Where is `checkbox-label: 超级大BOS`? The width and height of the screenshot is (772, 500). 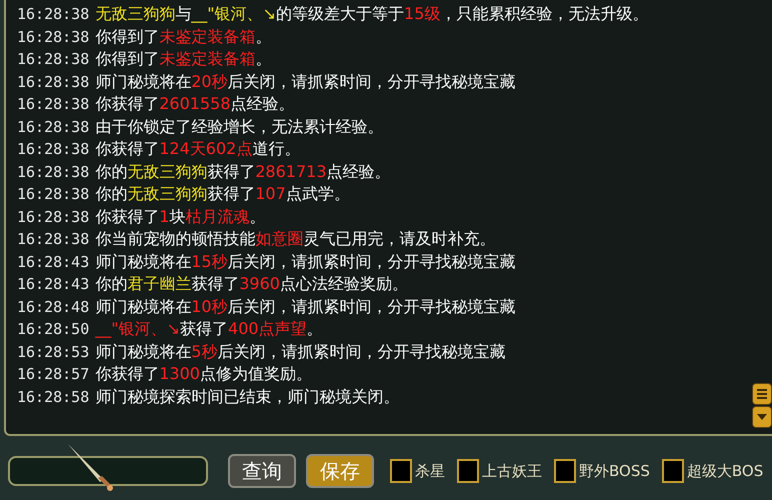 checkbox-label: 超级大BOS is located at coordinates (725, 471).